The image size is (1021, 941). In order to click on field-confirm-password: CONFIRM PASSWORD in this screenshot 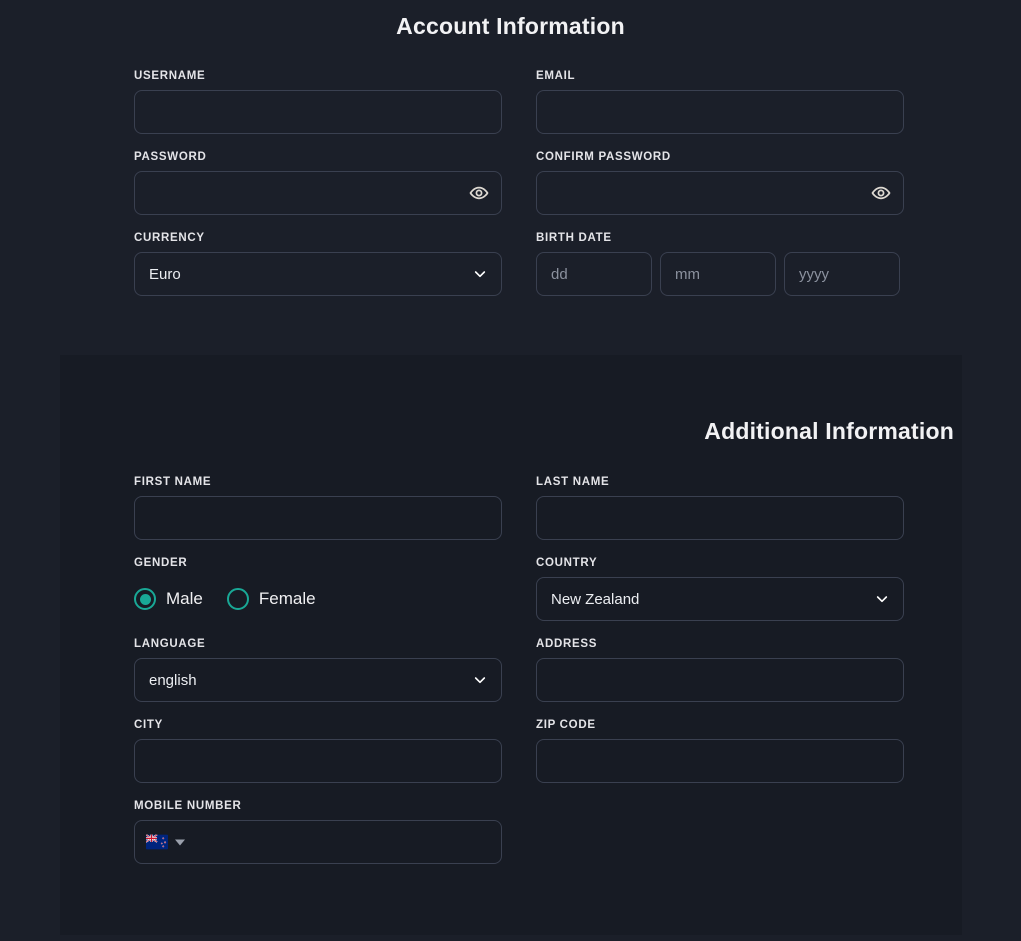, I will do `click(720, 183)`.